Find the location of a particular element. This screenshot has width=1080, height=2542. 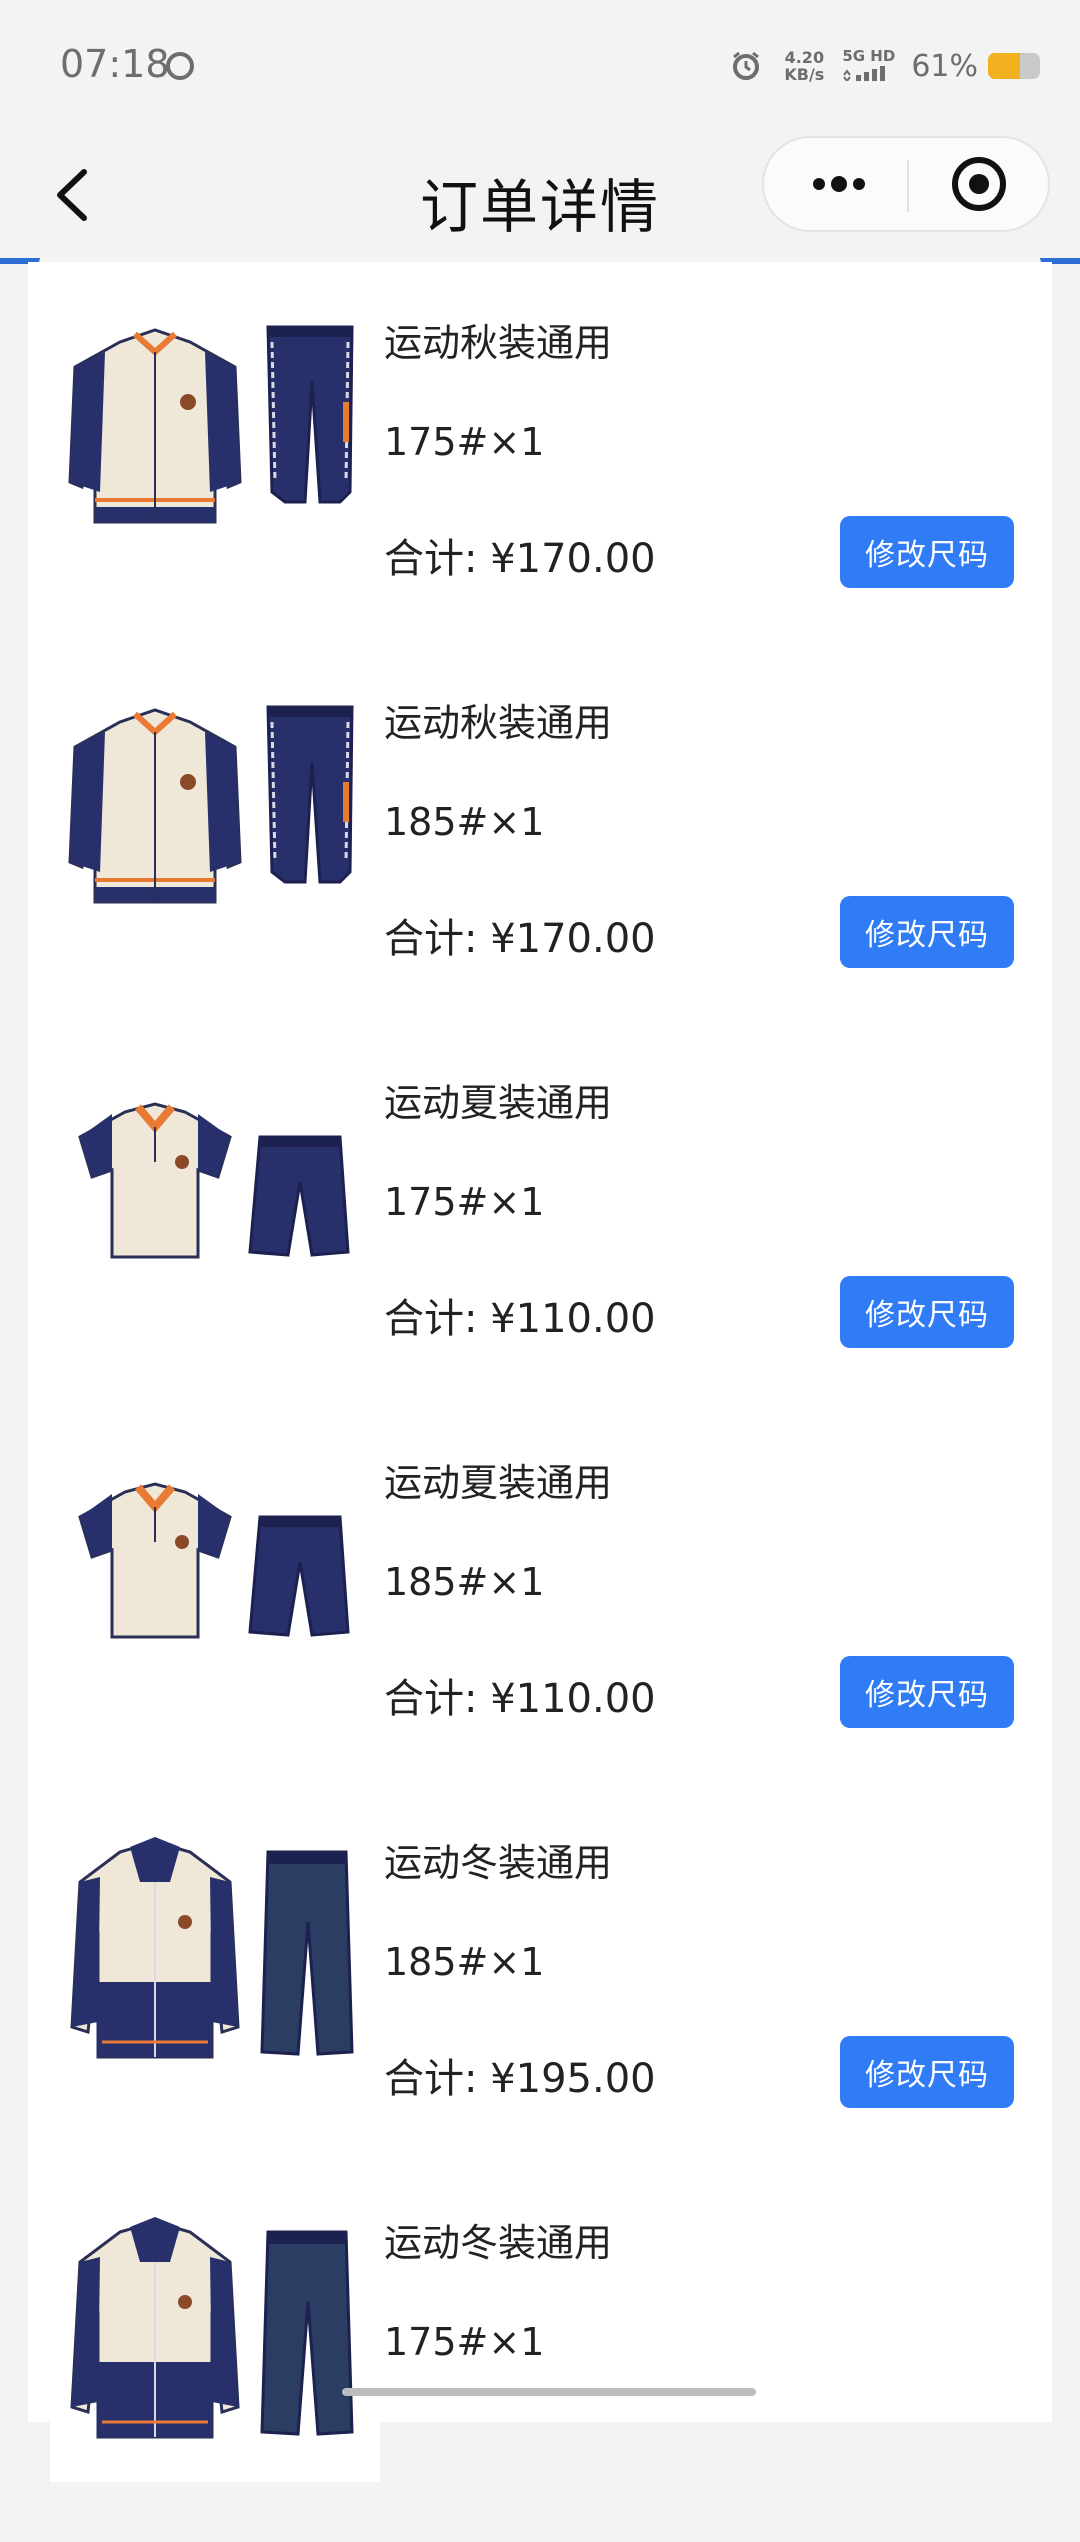

network-speed: 4.20 KB/s is located at coordinates (804, 66).